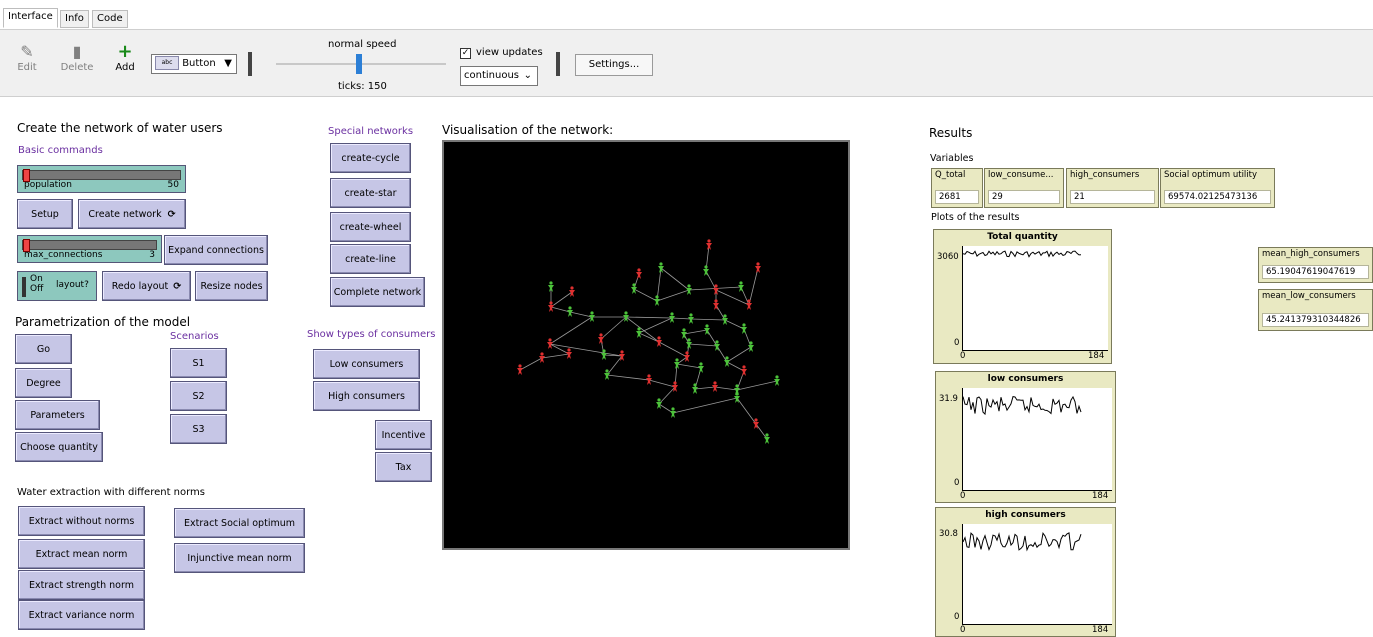  I want to click on tab-code: Code, so click(110, 19).